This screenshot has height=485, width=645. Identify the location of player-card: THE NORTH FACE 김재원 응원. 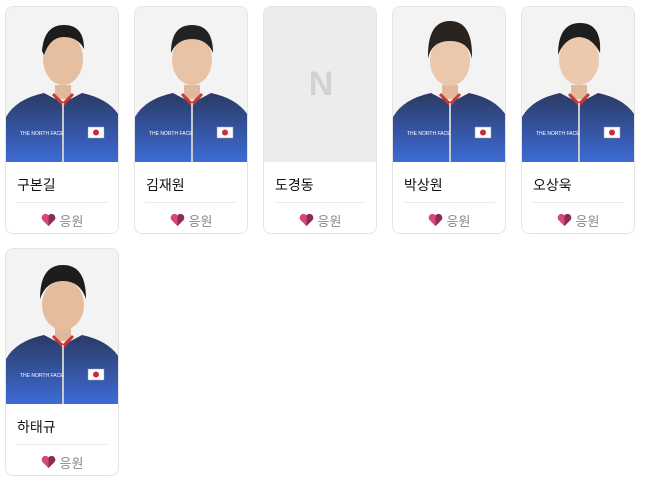
(191, 120).